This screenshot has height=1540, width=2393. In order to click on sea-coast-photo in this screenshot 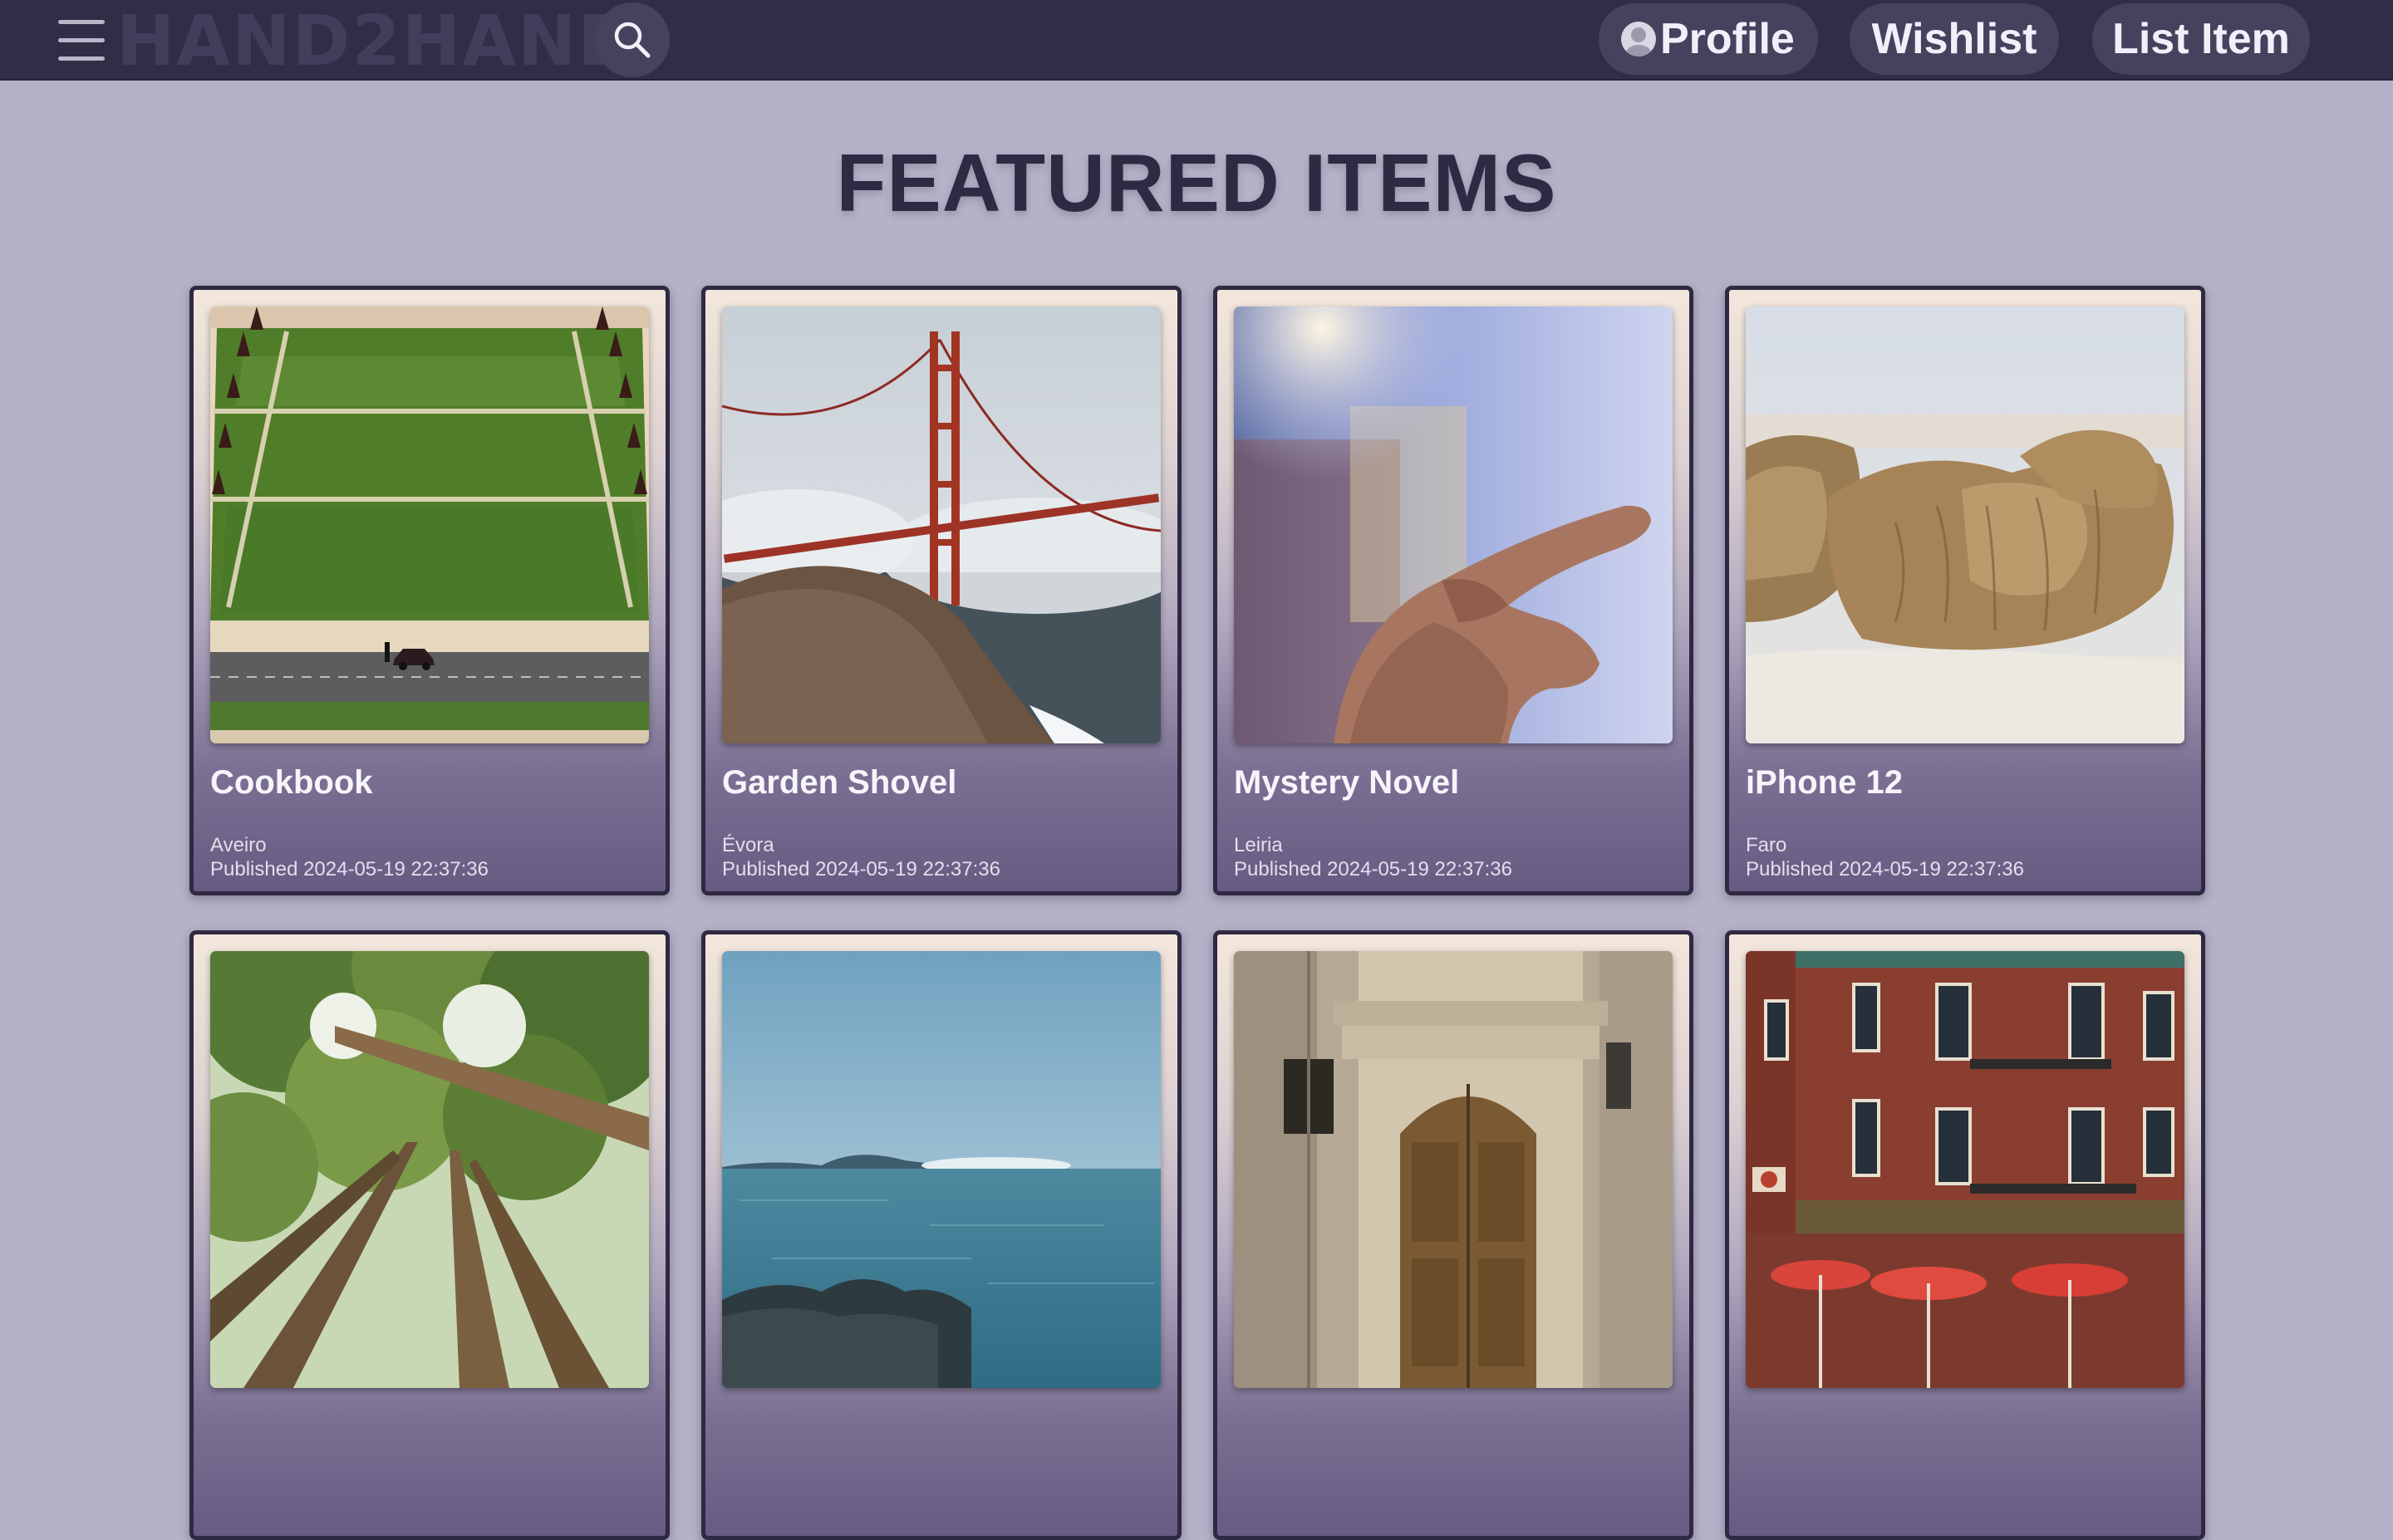, I will do `click(942, 1169)`.